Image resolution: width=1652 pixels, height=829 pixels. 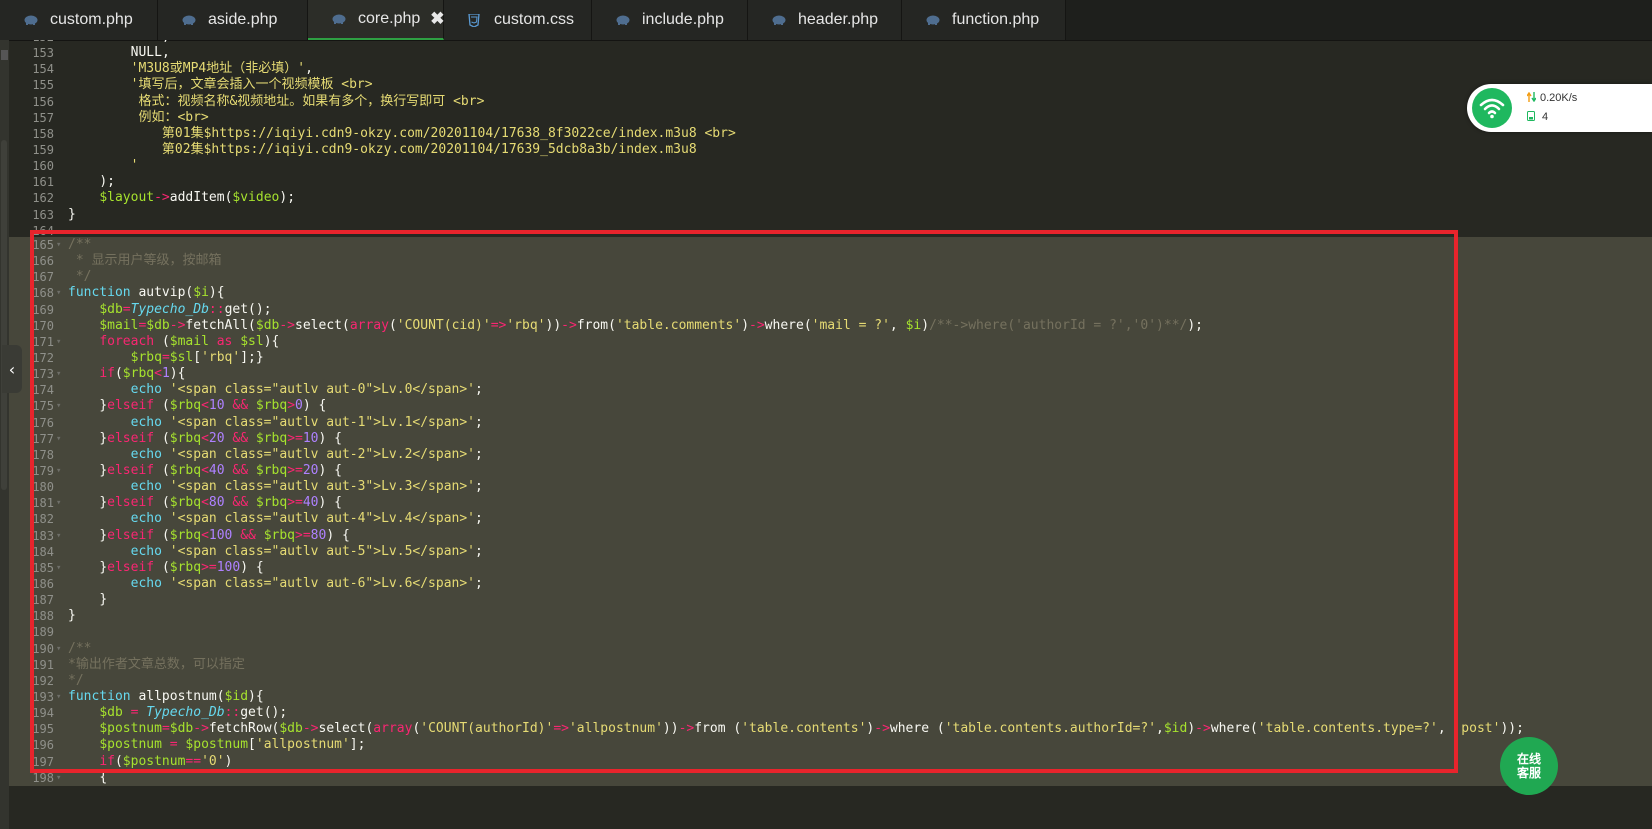 What do you see at coordinates (826, 503) in the screenshot?
I see `code-line: 181 ▾ }elseif ($rbq<80 && $rbq>=40) {` at bounding box center [826, 503].